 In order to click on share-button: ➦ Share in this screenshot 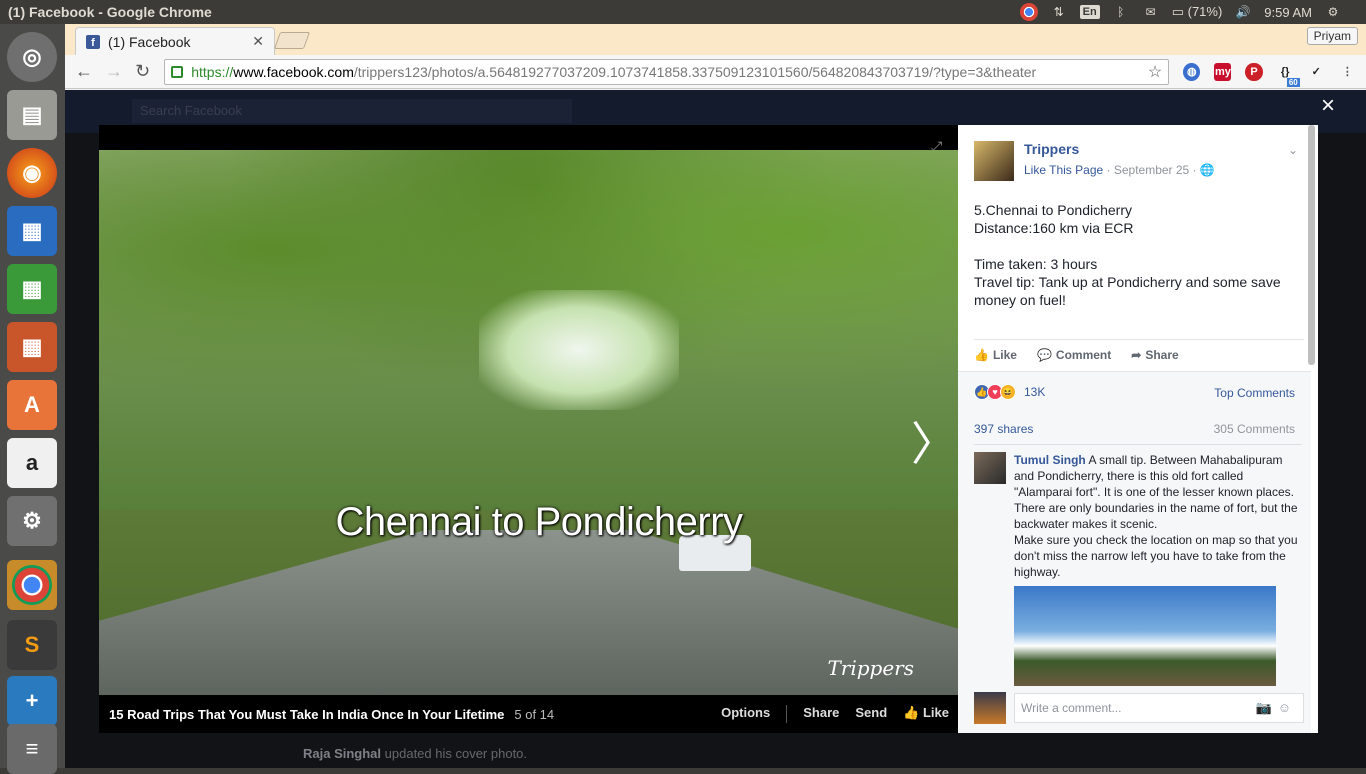, I will do `click(1154, 355)`.